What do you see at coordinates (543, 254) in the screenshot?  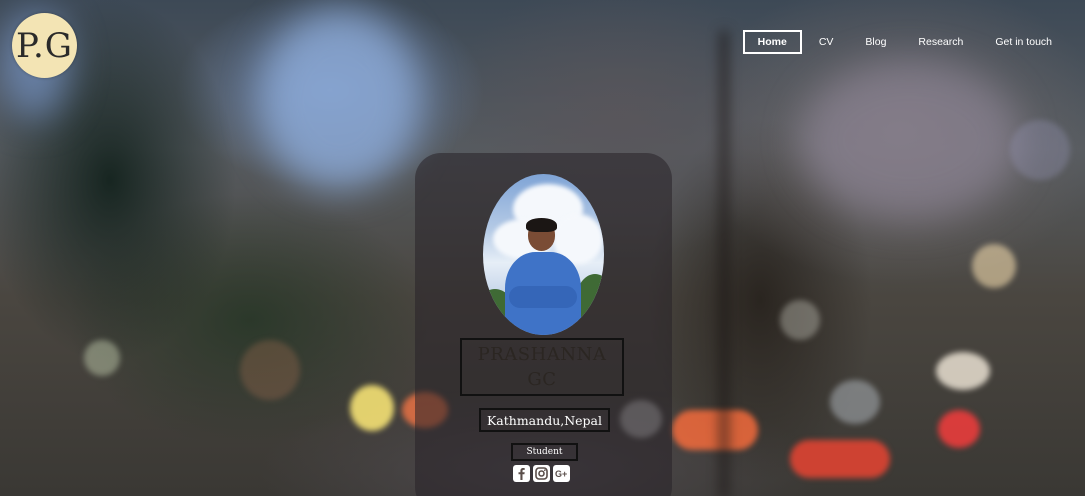 I see `profile-photo` at bounding box center [543, 254].